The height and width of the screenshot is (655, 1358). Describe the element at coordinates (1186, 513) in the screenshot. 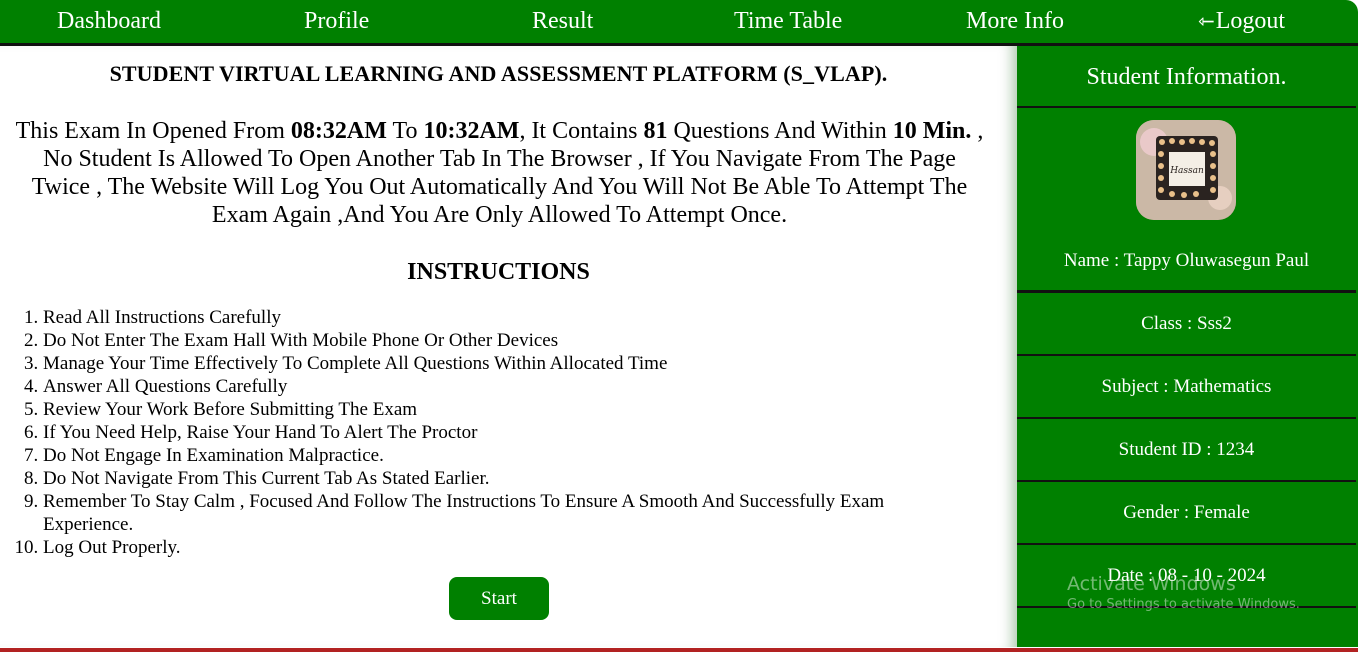

I see `student-gender: Gender : Female` at that location.